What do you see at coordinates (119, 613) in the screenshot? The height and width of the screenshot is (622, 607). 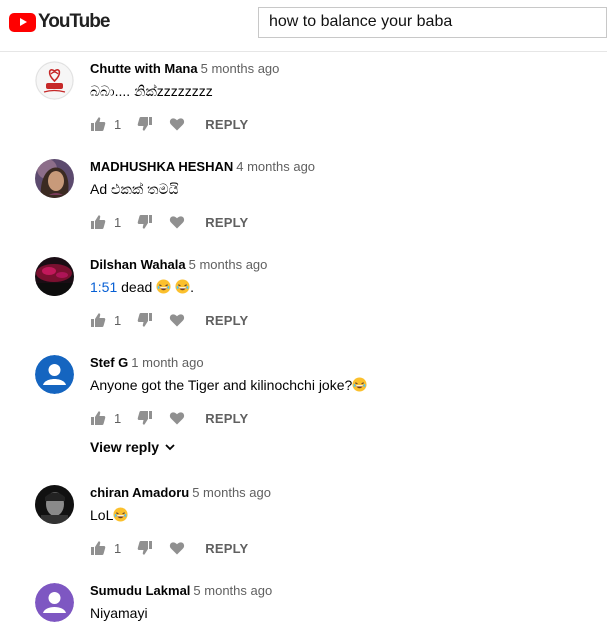 I see `comment-text: Niyamayi` at bounding box center [119, 613].